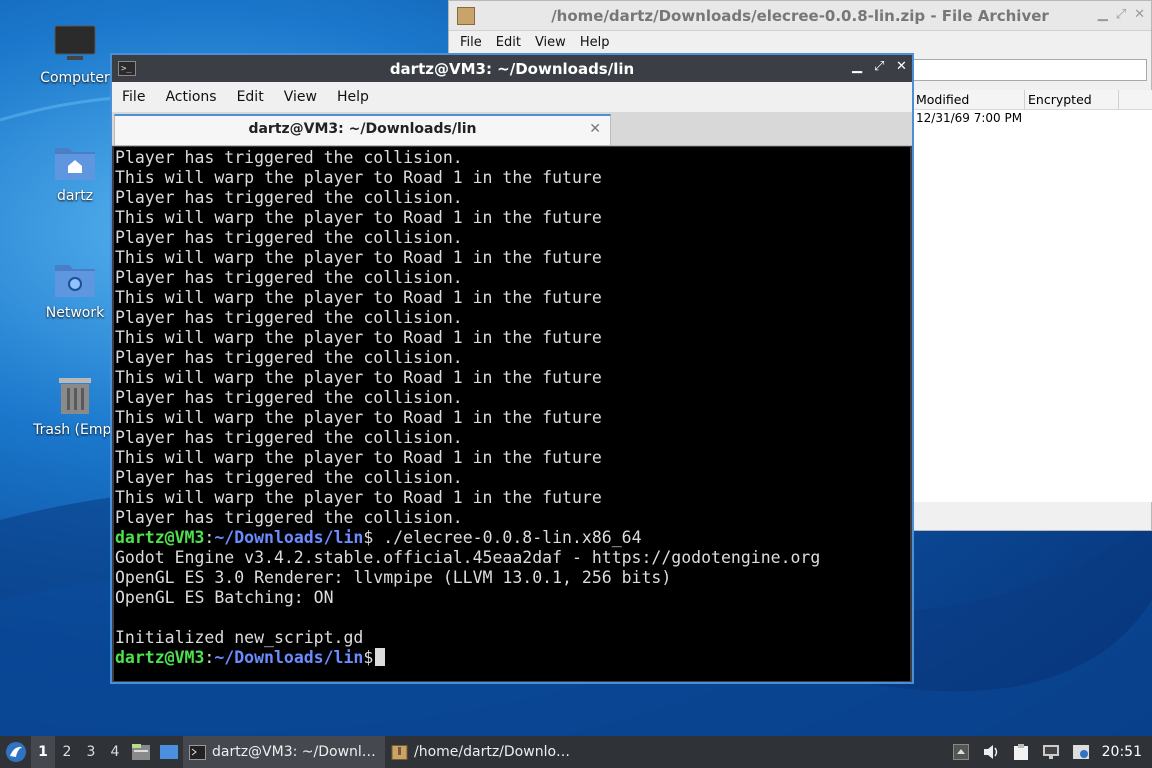  What do you see at coordinates (1032, 296) in the screenshot?
I see `archiver-file-list: Modified Encrypted 12/31/69 7:00 PM` at bounding box center [1032, 296].